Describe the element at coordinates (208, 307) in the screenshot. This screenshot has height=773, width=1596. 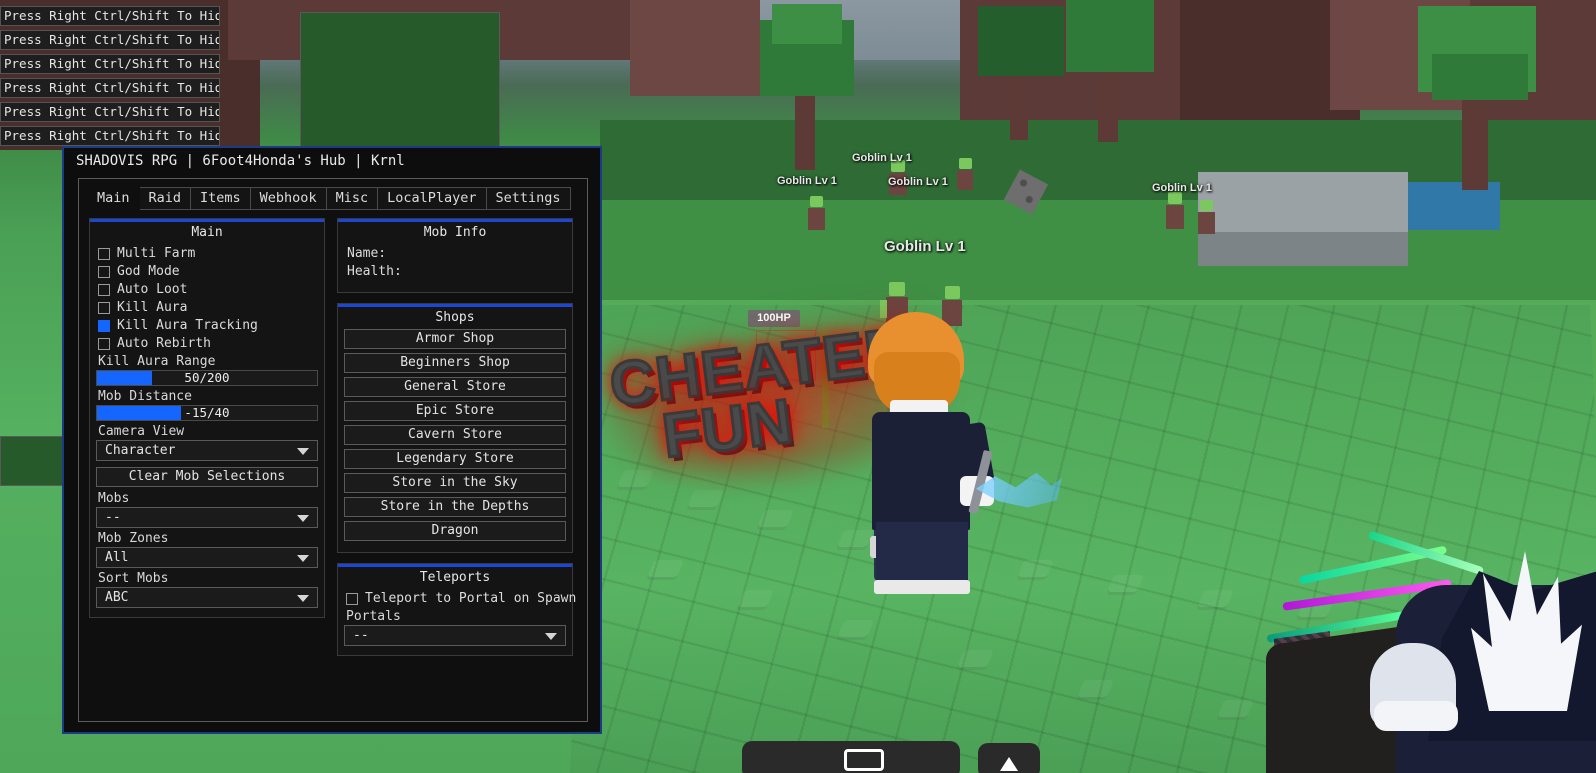
I see `checkbox-kill-aura: Kill Aura` at that location.